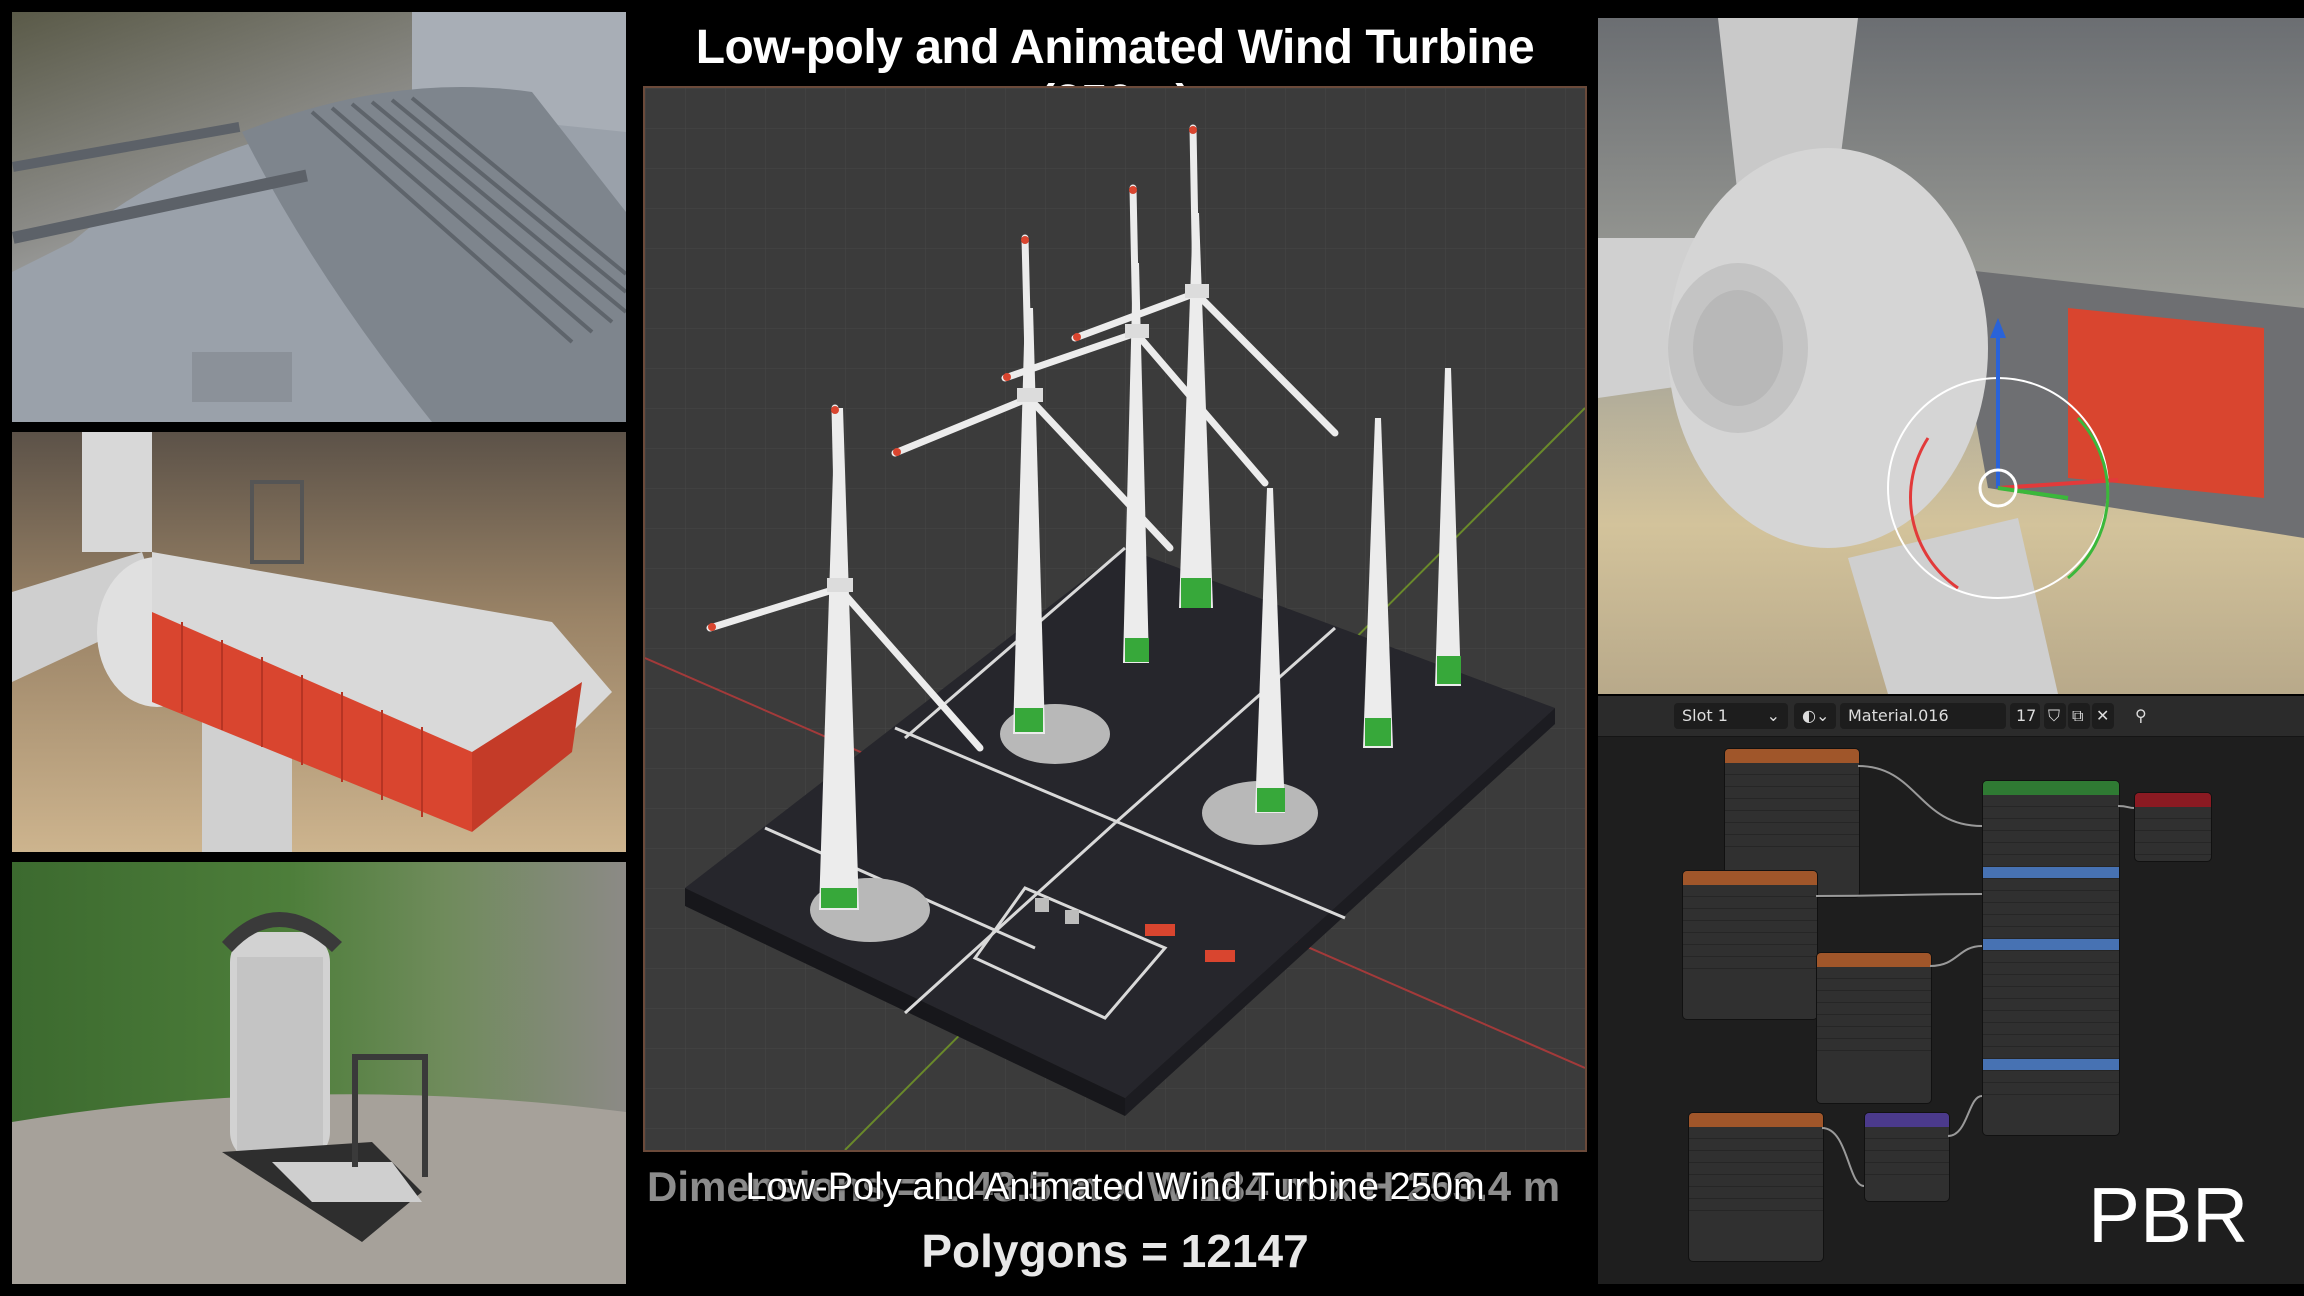 The height and width of the screenshot is (1296, 2304). I want to click on tower-door-render, so click(319, 1098).